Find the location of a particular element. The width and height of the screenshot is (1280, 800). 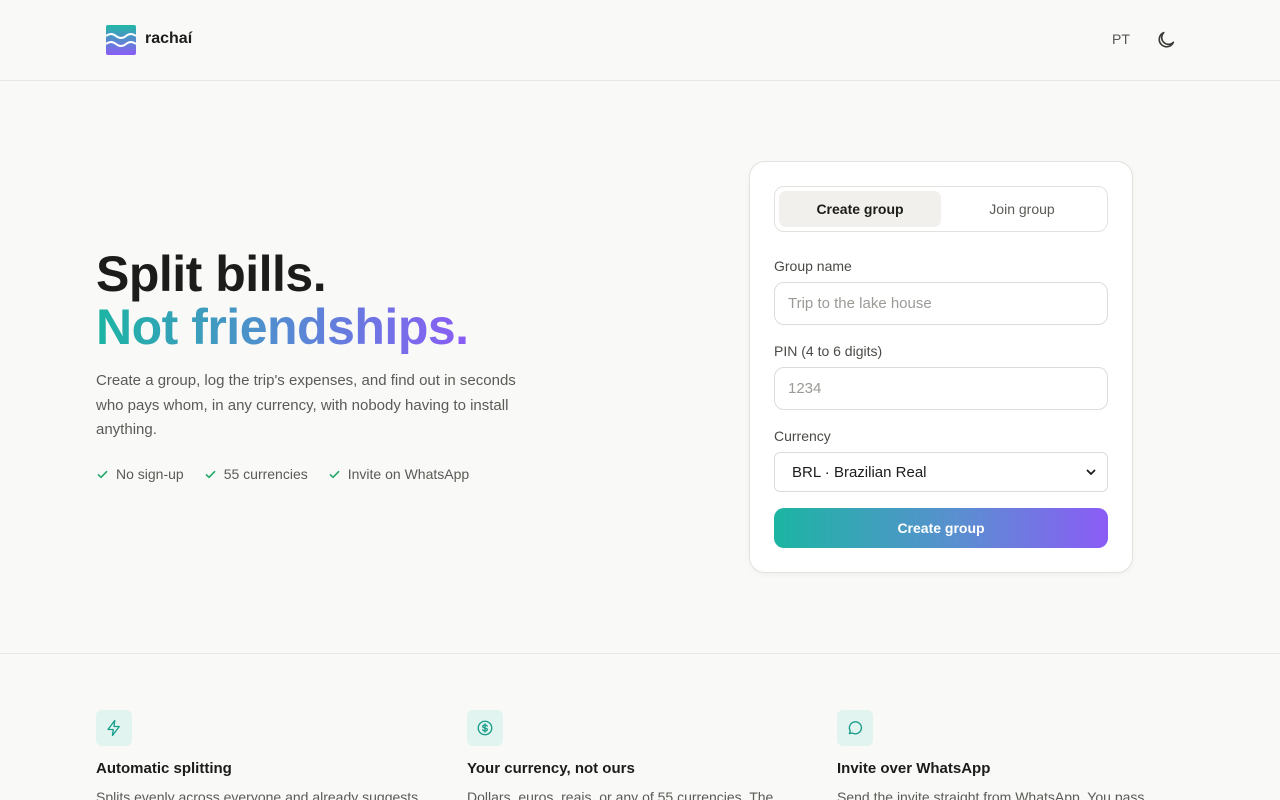

feature-title: Automatic splitting is located at coordinates (164, 768).